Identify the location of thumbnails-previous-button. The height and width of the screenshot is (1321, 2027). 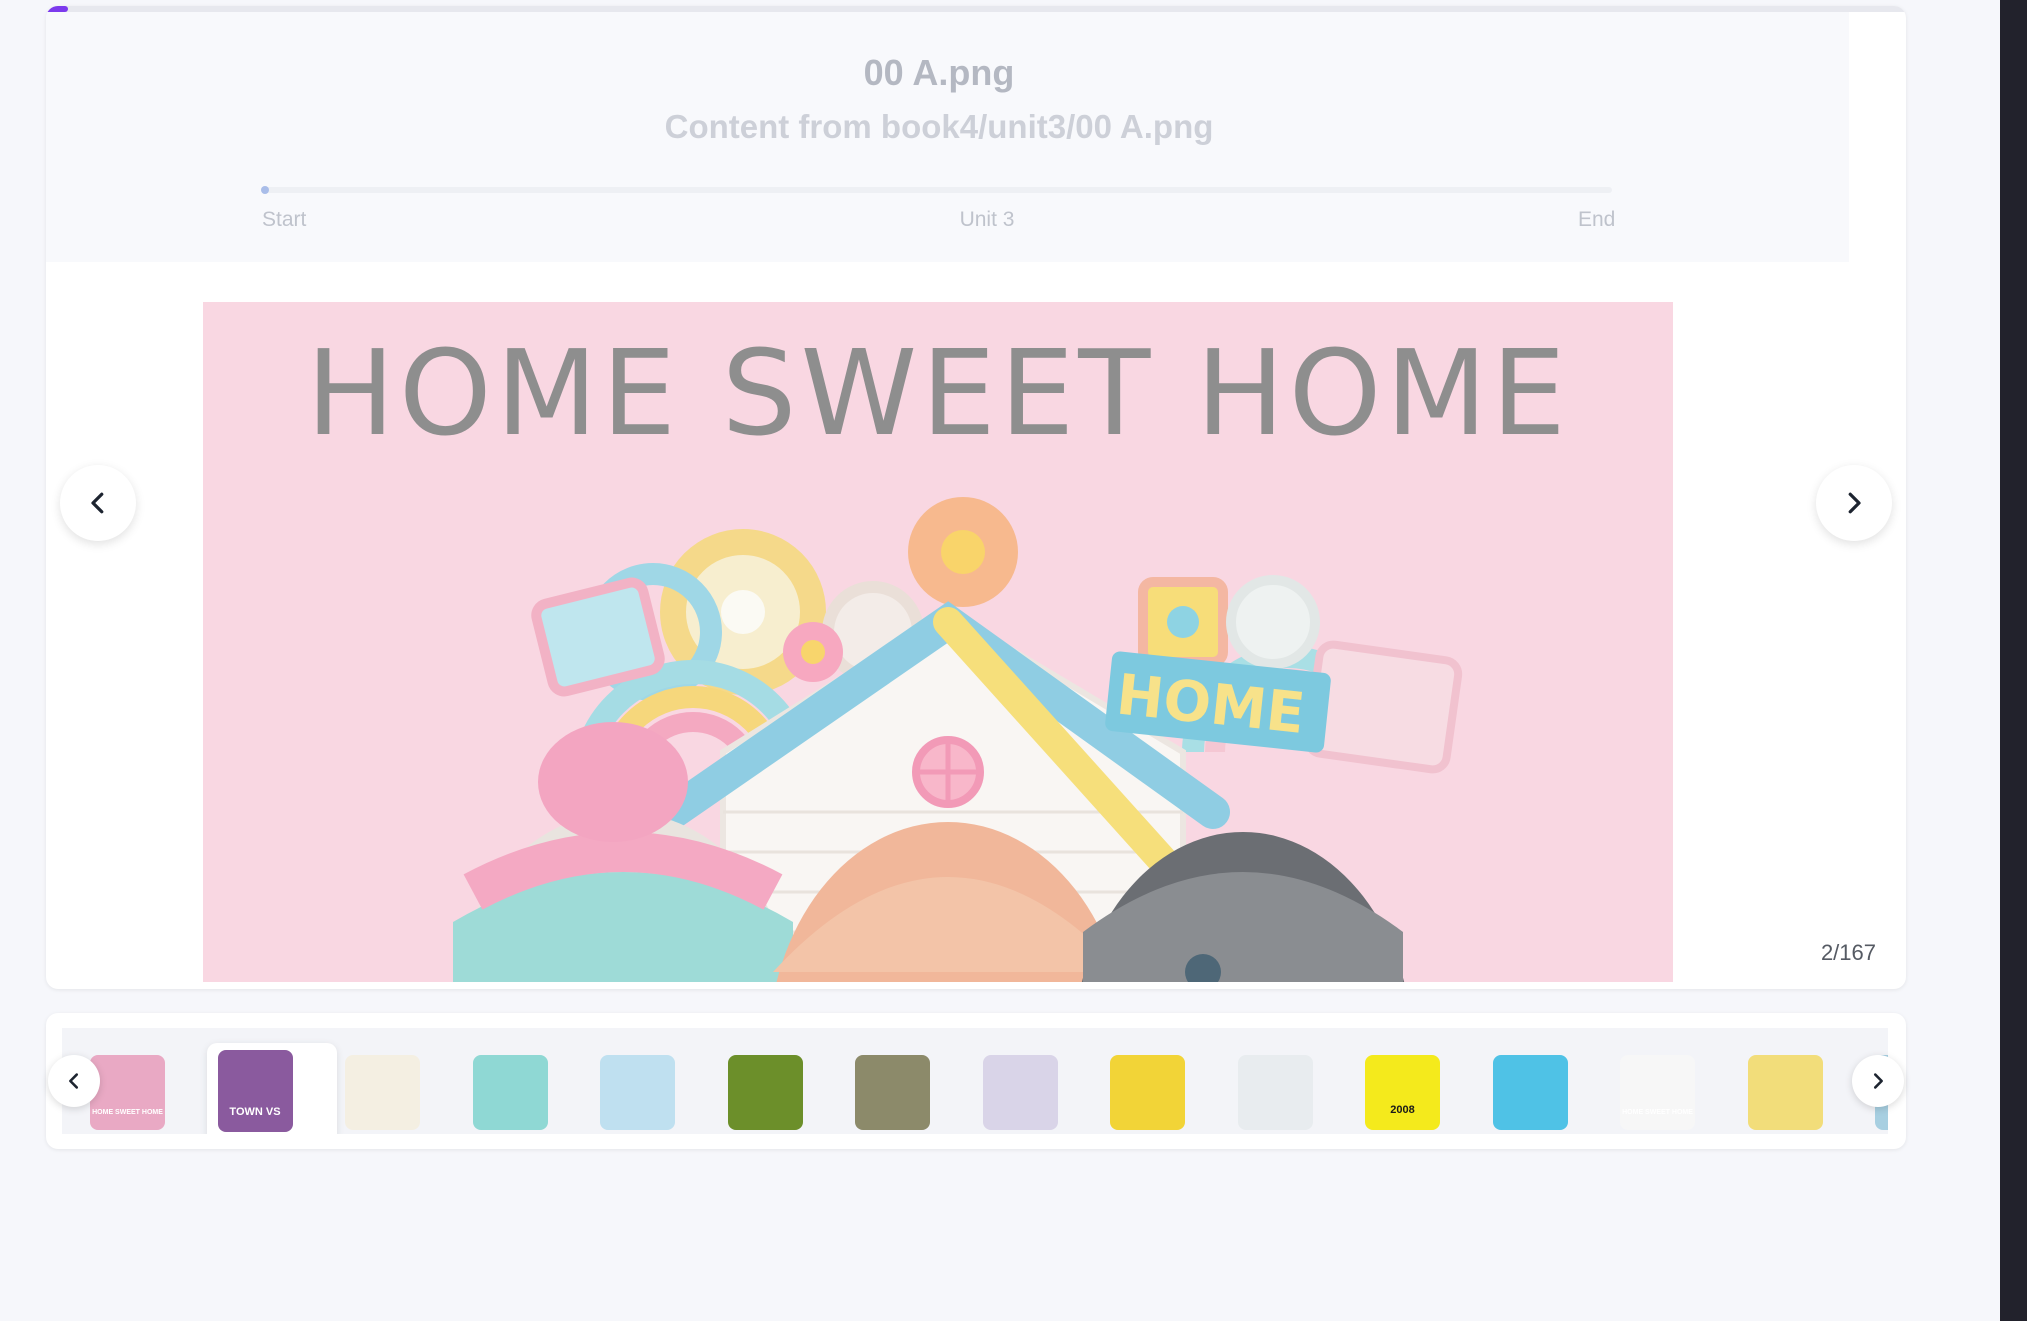
(74, 1081).